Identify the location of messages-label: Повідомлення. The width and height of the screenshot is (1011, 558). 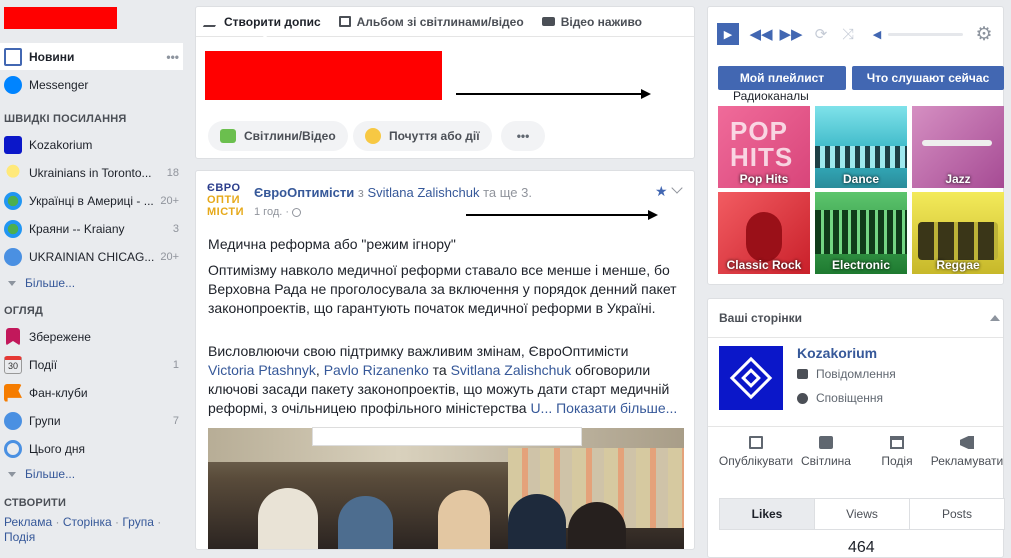
(856, 374).